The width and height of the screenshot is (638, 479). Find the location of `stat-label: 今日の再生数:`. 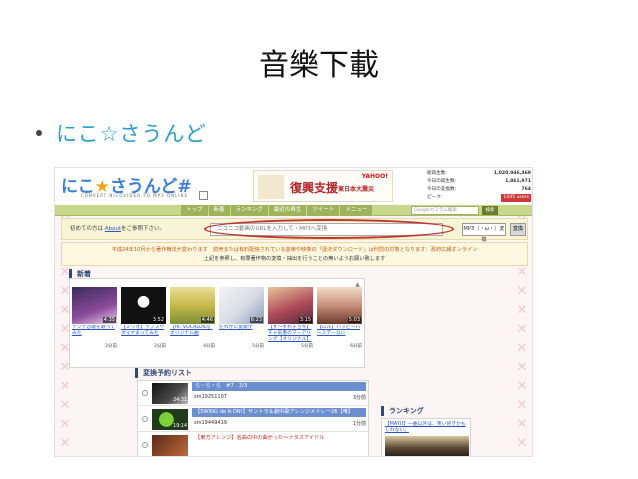

stat-label: 今日の再生数: is located at coordinates (442, 181).